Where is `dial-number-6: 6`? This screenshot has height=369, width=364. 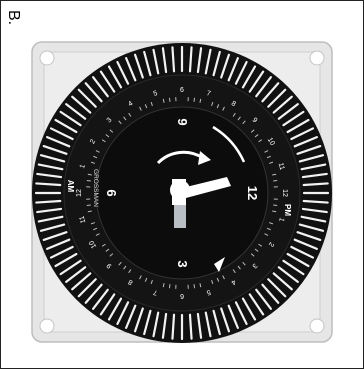
dial-number-6: 6 is located at coordinates (111, 192).